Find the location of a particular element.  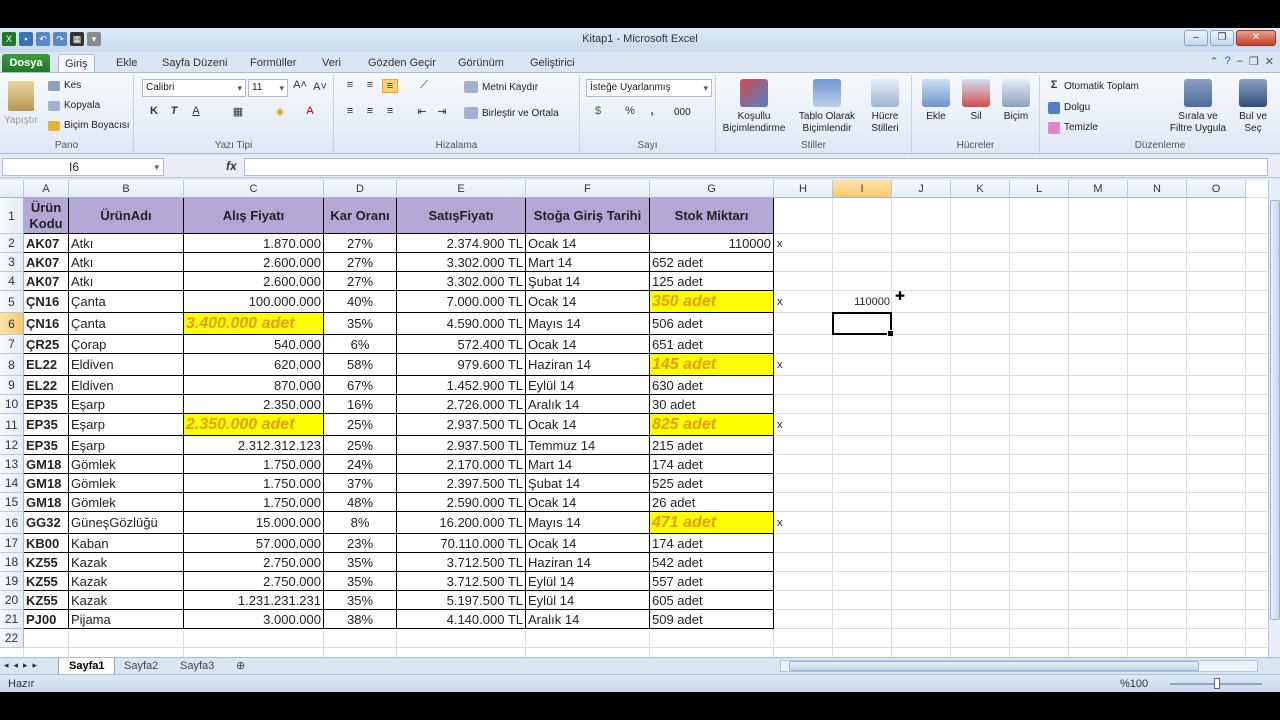

table-cell: Mart 14 is located at coordinates (588, 262).